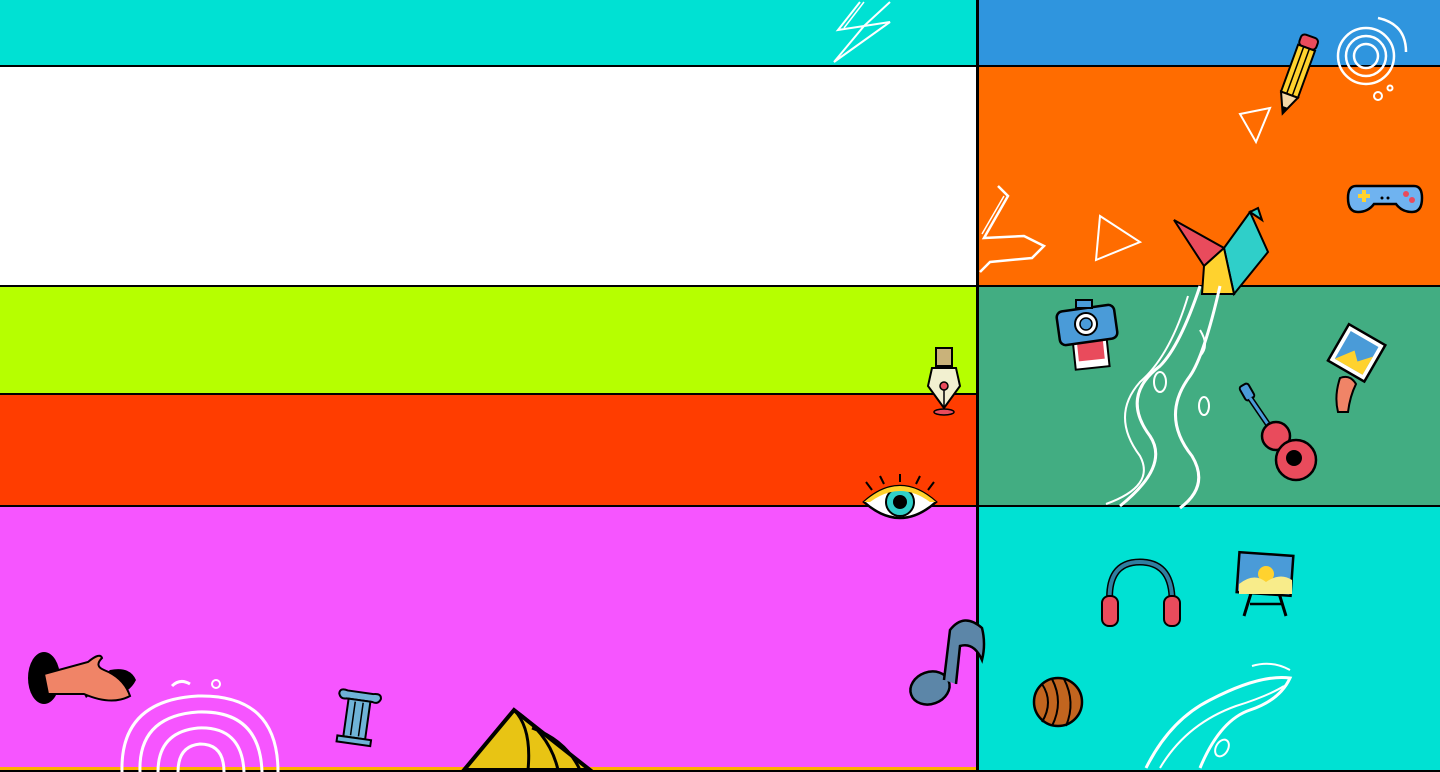 The width and height of the screenshot is (1440, 772). Describe the element at coordinates (1356, 369) in the screenshot. I see `photo-card-icon` at that location.